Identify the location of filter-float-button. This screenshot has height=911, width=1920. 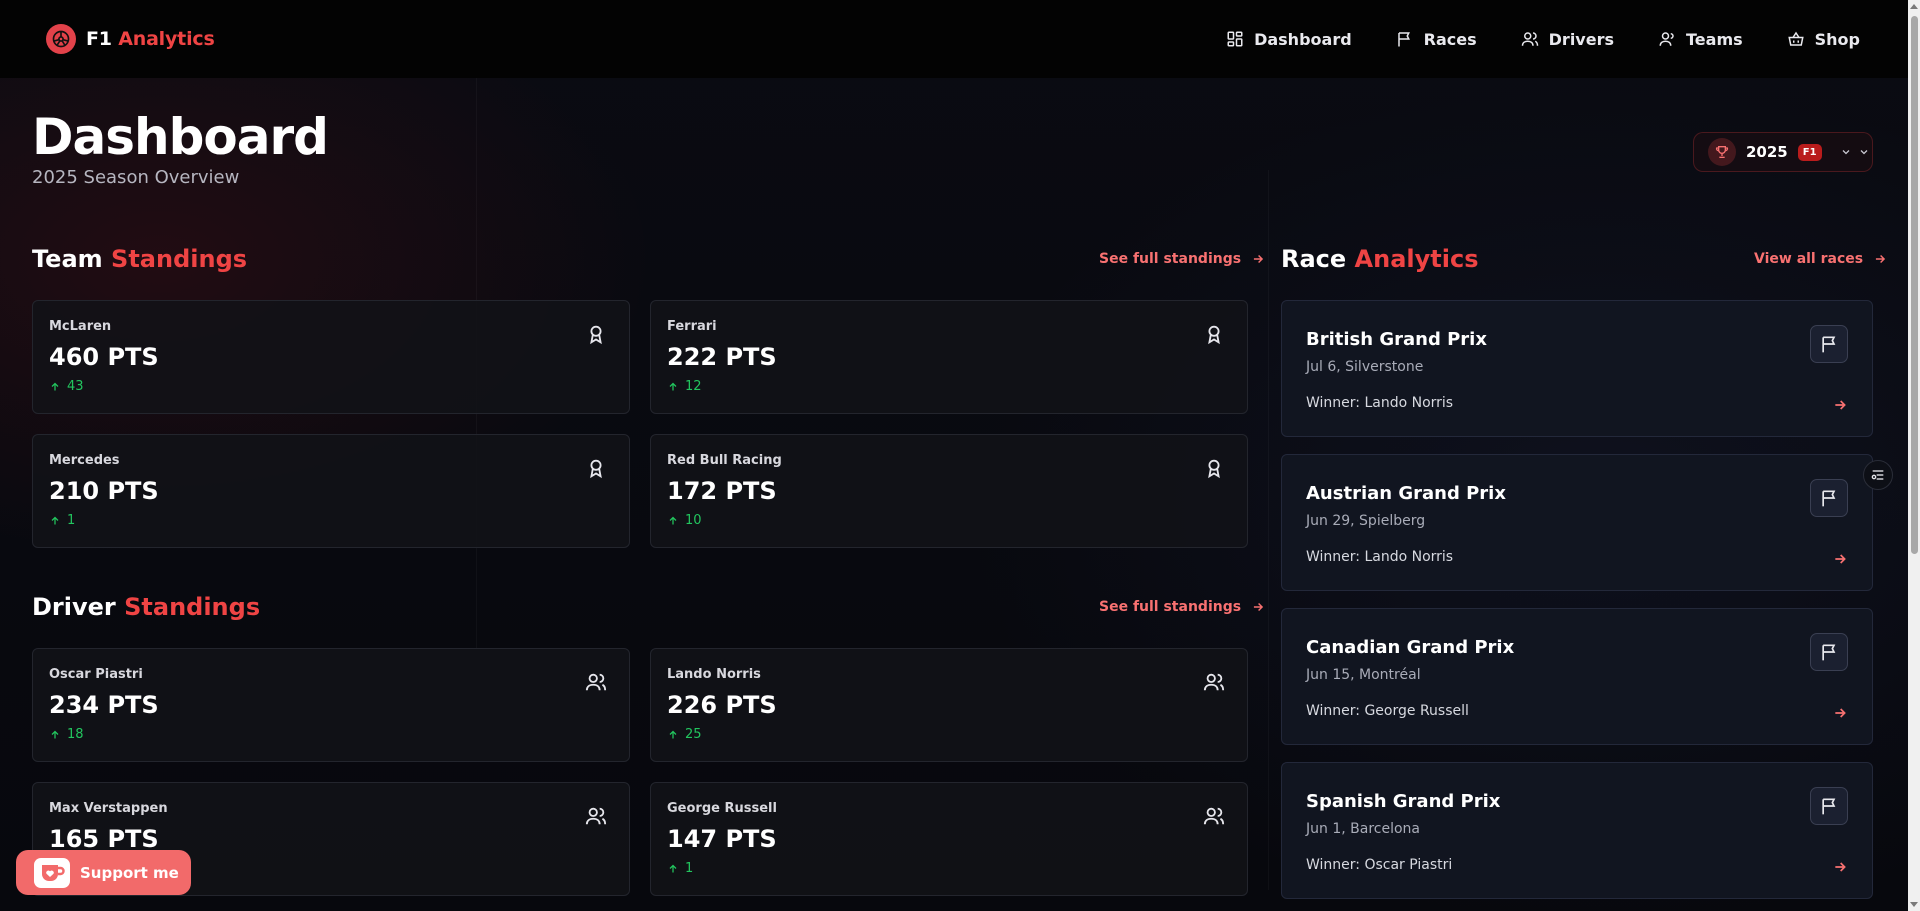
(1878, 475).